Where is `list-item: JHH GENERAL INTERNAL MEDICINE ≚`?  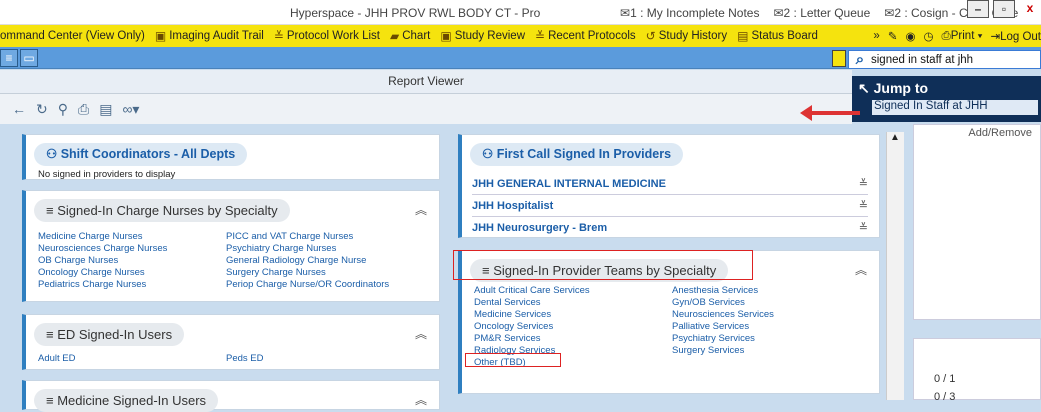 list-item: JHH GENERAL INTERNAL MEDICINE ≚ is located at coordinates (670, 185).